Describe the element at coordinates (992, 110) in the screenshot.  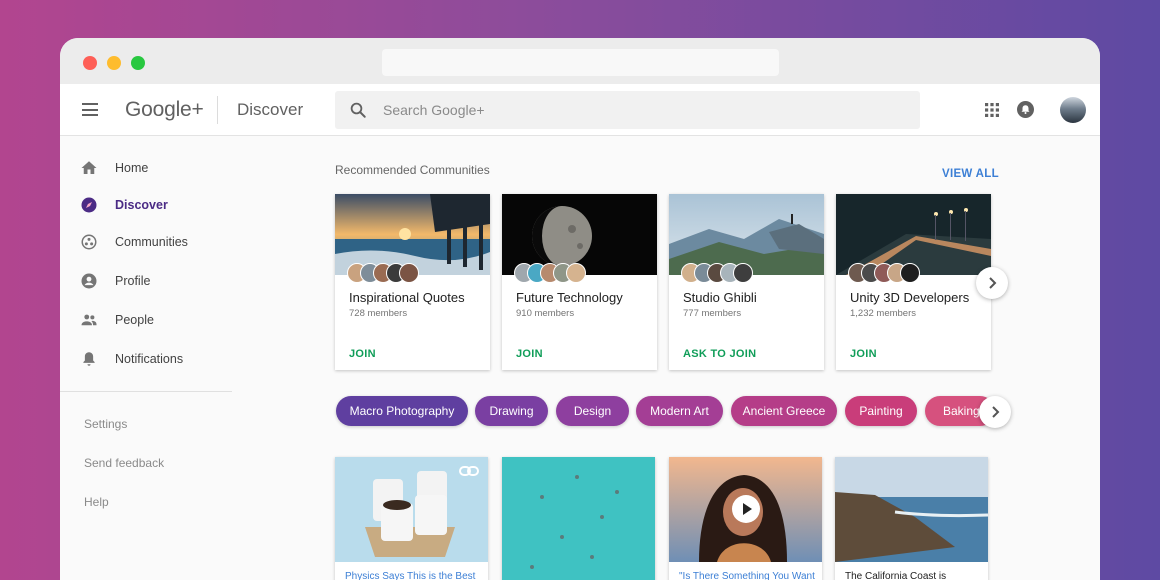
I see `apps-grid-icon` at that location.